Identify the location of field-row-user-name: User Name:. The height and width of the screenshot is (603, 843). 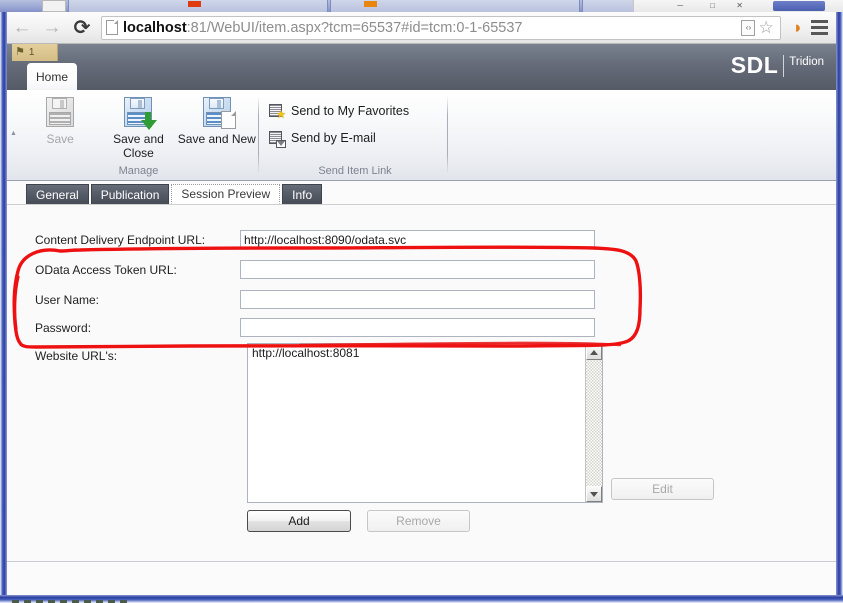
(320, 299).